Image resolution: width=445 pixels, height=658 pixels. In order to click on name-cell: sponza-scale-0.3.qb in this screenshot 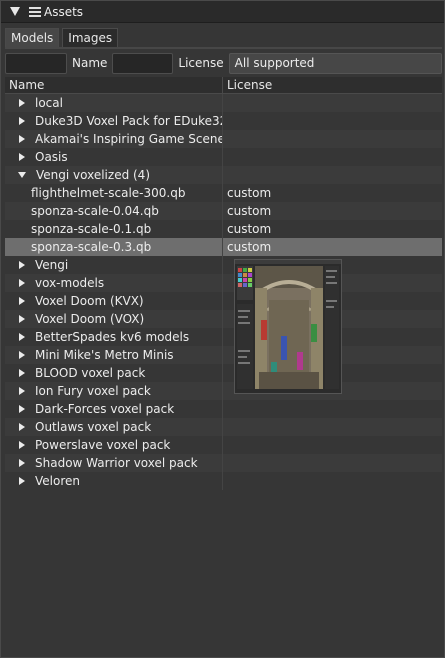, I will do `click(114, 247)`.